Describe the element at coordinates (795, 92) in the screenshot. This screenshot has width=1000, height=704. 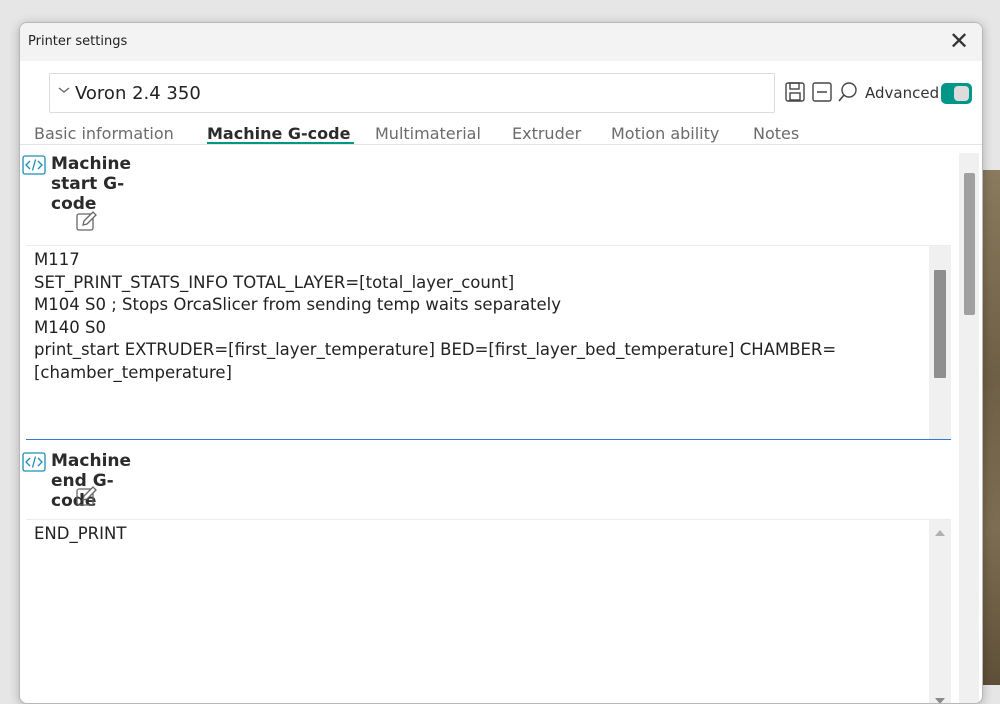
I see `save-icon` at that location.